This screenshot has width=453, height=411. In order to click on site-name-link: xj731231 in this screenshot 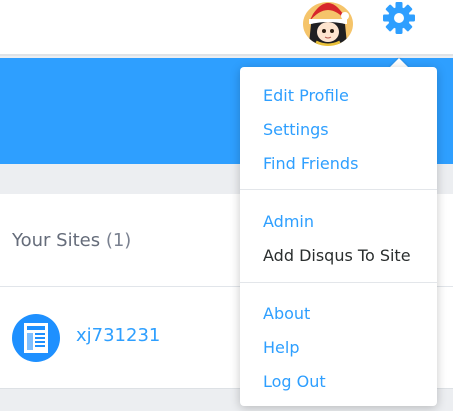, I will do `click(118, 335)`.